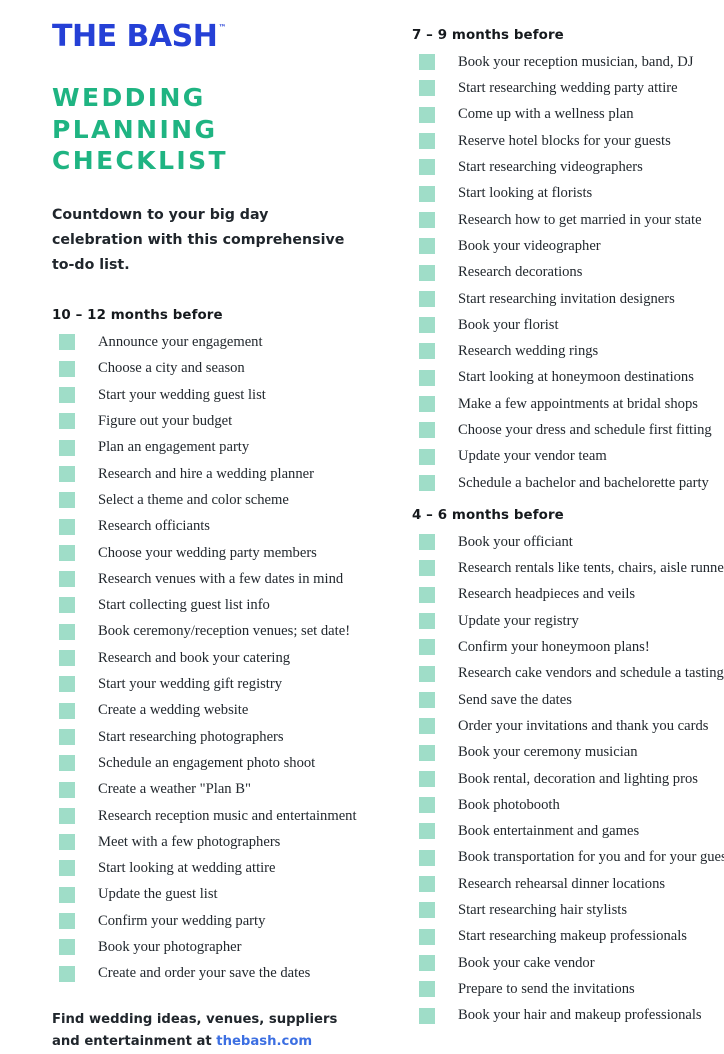 The height and width of the screenshot is (1054, 724). What do you see at coordinates (568, 621) in the screenshot?
I see `checklist-item: Update your registry` at bounding box center [568, 621].